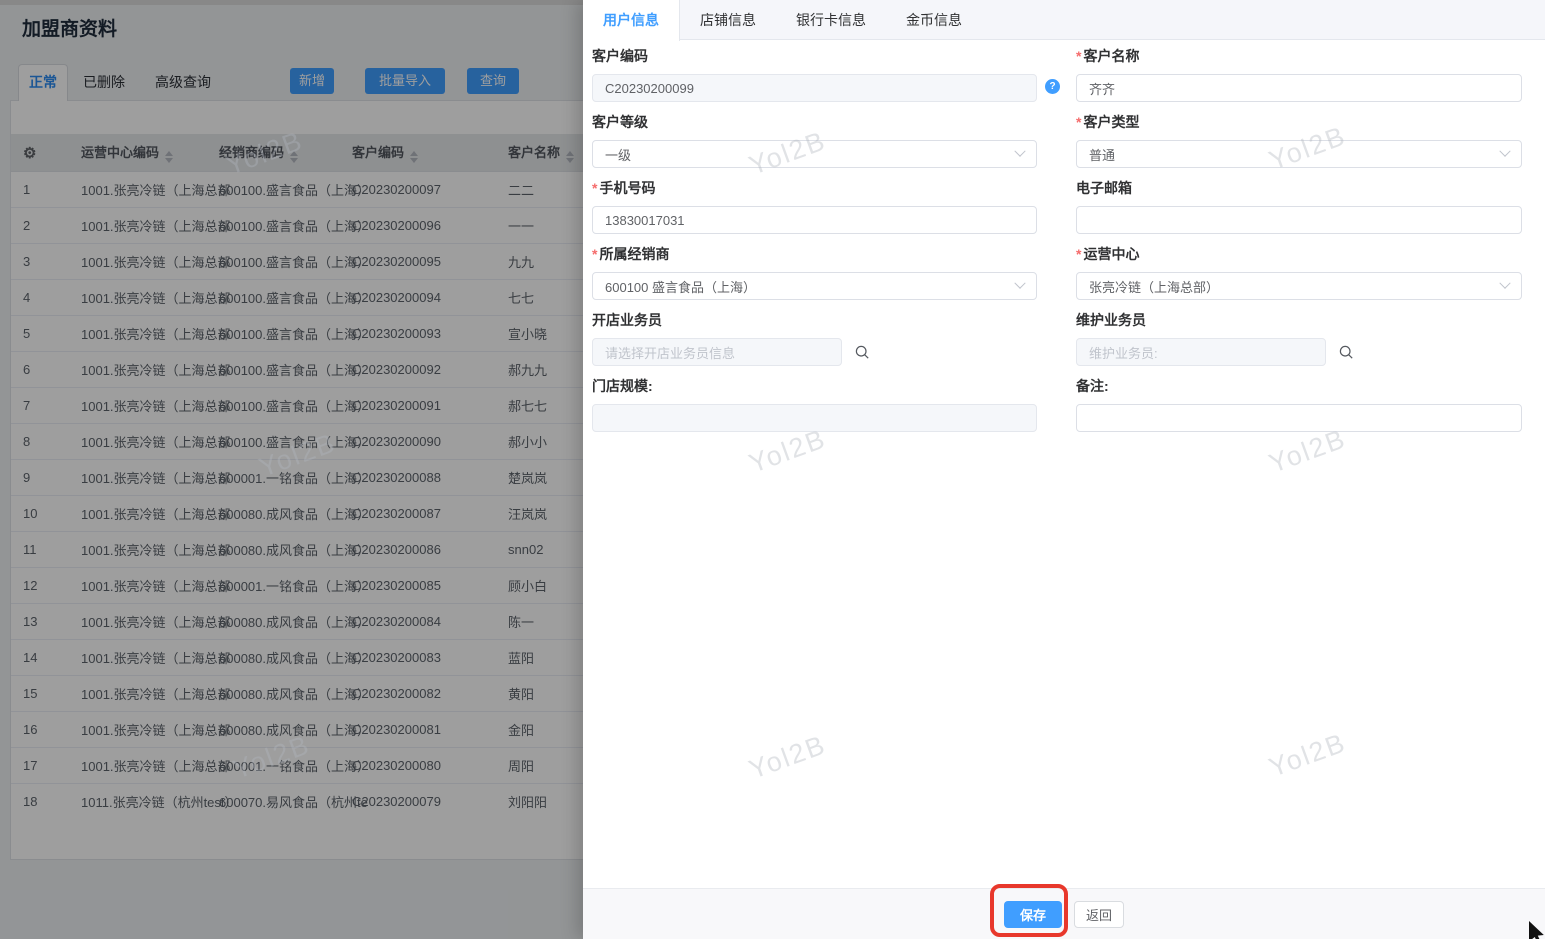 The height and width of the screenshot is (939, 1545). What do you see at coordinates (631, 254) in the screenshot?
I see `field-label: * 所属经销商` at bounding box center [631, 254].